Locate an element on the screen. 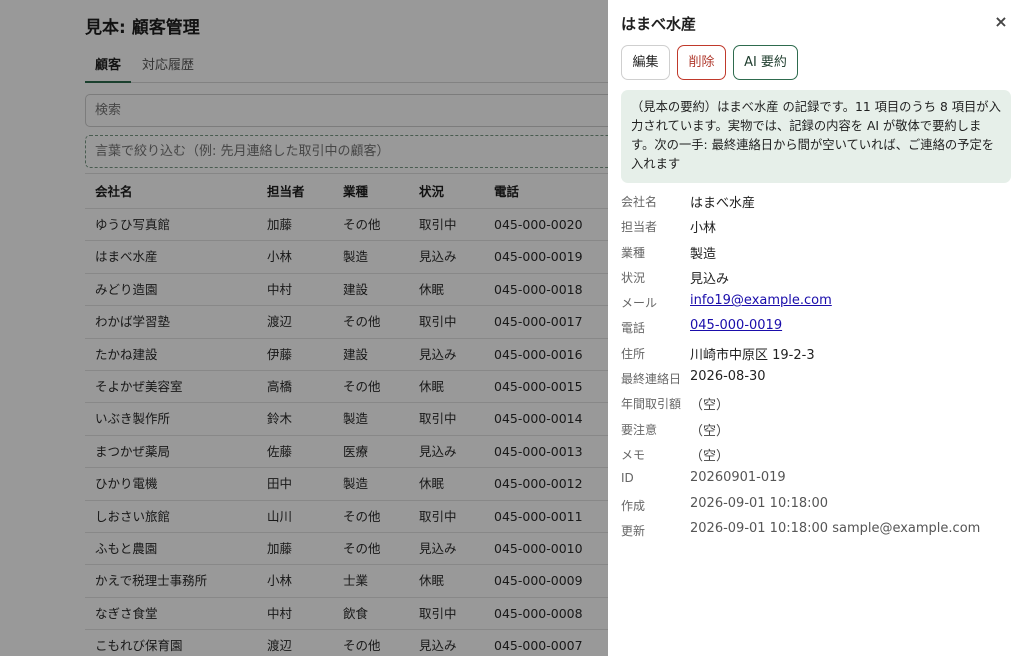 This screenshot has width=1024, height=656. detail-value: はまべ水産 is located at coordinates (723, 203).